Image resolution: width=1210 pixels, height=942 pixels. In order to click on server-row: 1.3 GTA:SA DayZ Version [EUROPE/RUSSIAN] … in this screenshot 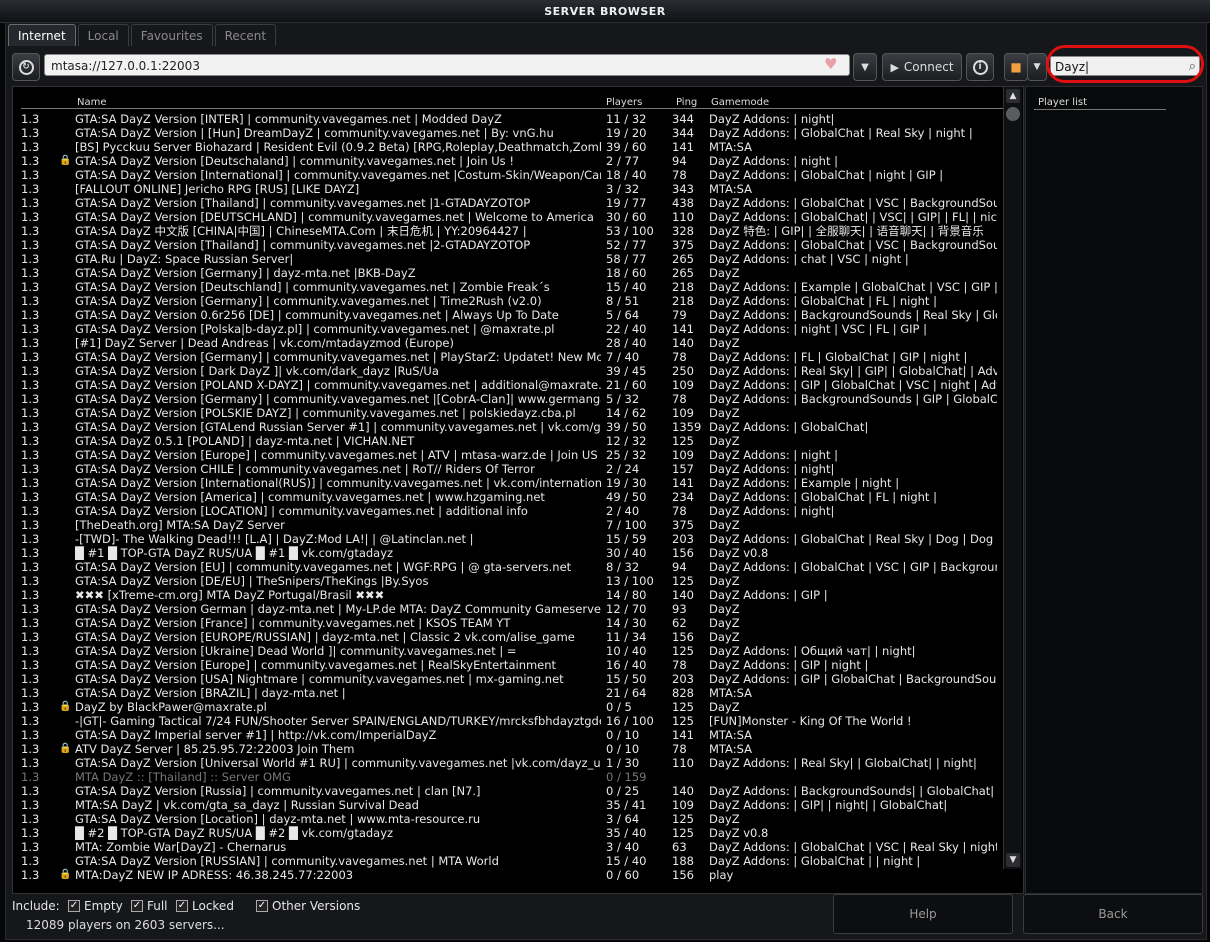, I will do `click(508, 637)`.